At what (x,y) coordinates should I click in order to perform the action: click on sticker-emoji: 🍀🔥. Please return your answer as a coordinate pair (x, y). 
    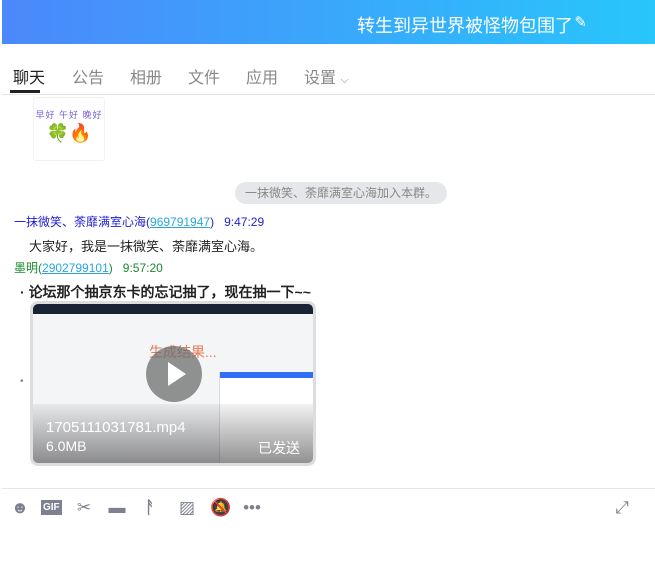
    Looking at the image, I should click on (69, 133).